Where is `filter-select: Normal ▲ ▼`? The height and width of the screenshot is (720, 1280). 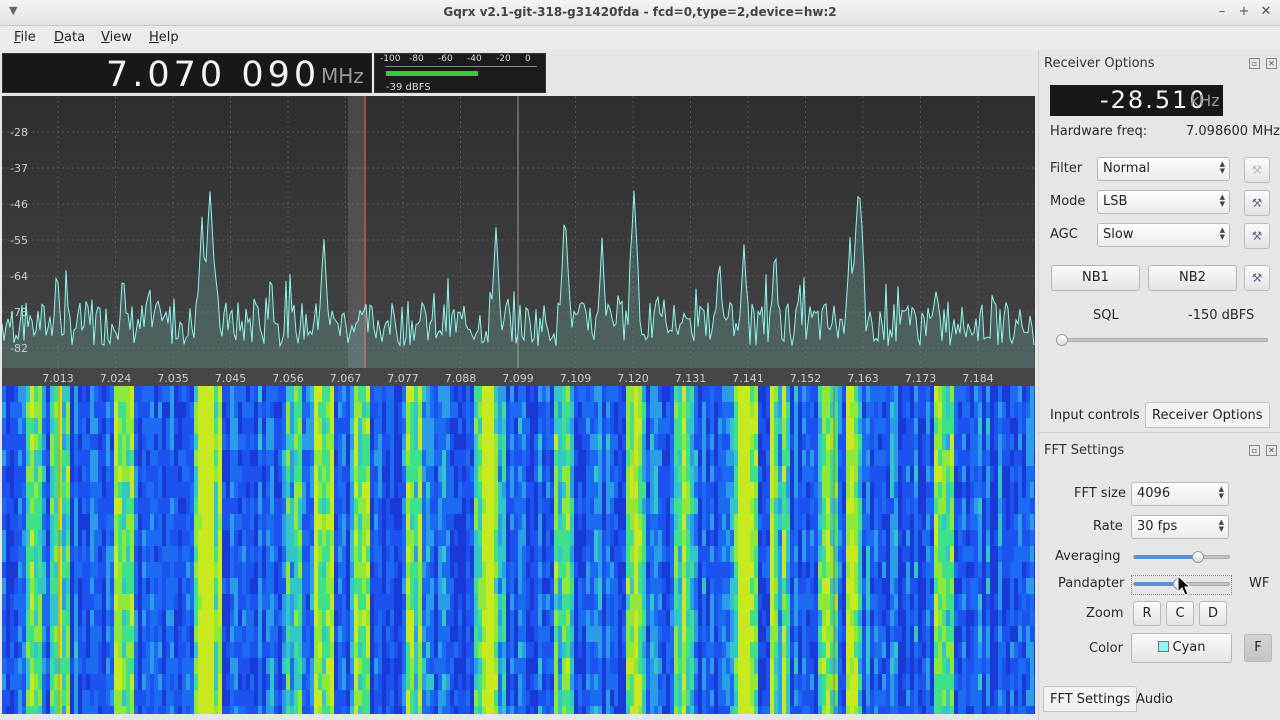
filter-select: Normal ▲ ▼ is located at coordinates (1163, 169).